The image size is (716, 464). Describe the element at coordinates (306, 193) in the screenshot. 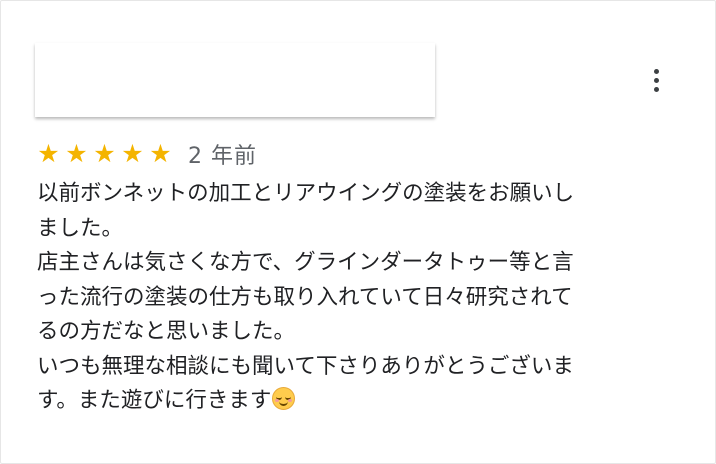

I see `review-line: 以前ボンネットの加工とリアウイングの塗装をお願いし` at that location.